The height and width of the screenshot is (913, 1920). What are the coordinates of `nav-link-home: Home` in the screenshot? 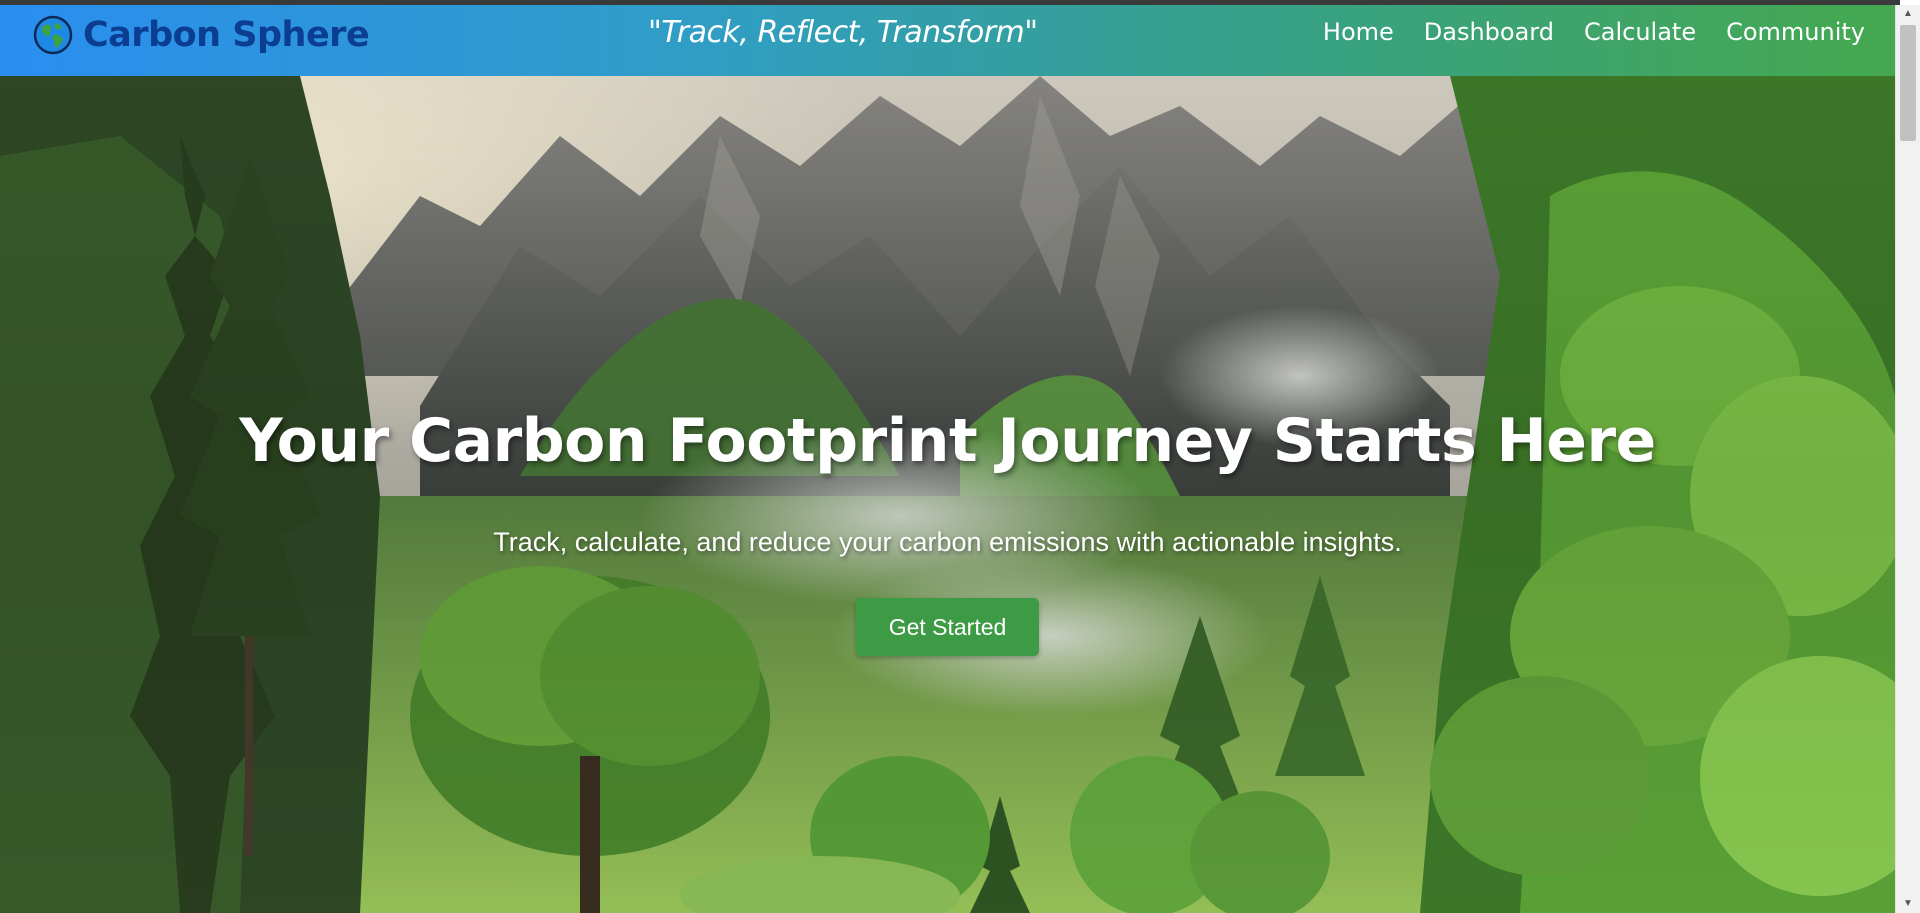 It's located at (1358, 32).